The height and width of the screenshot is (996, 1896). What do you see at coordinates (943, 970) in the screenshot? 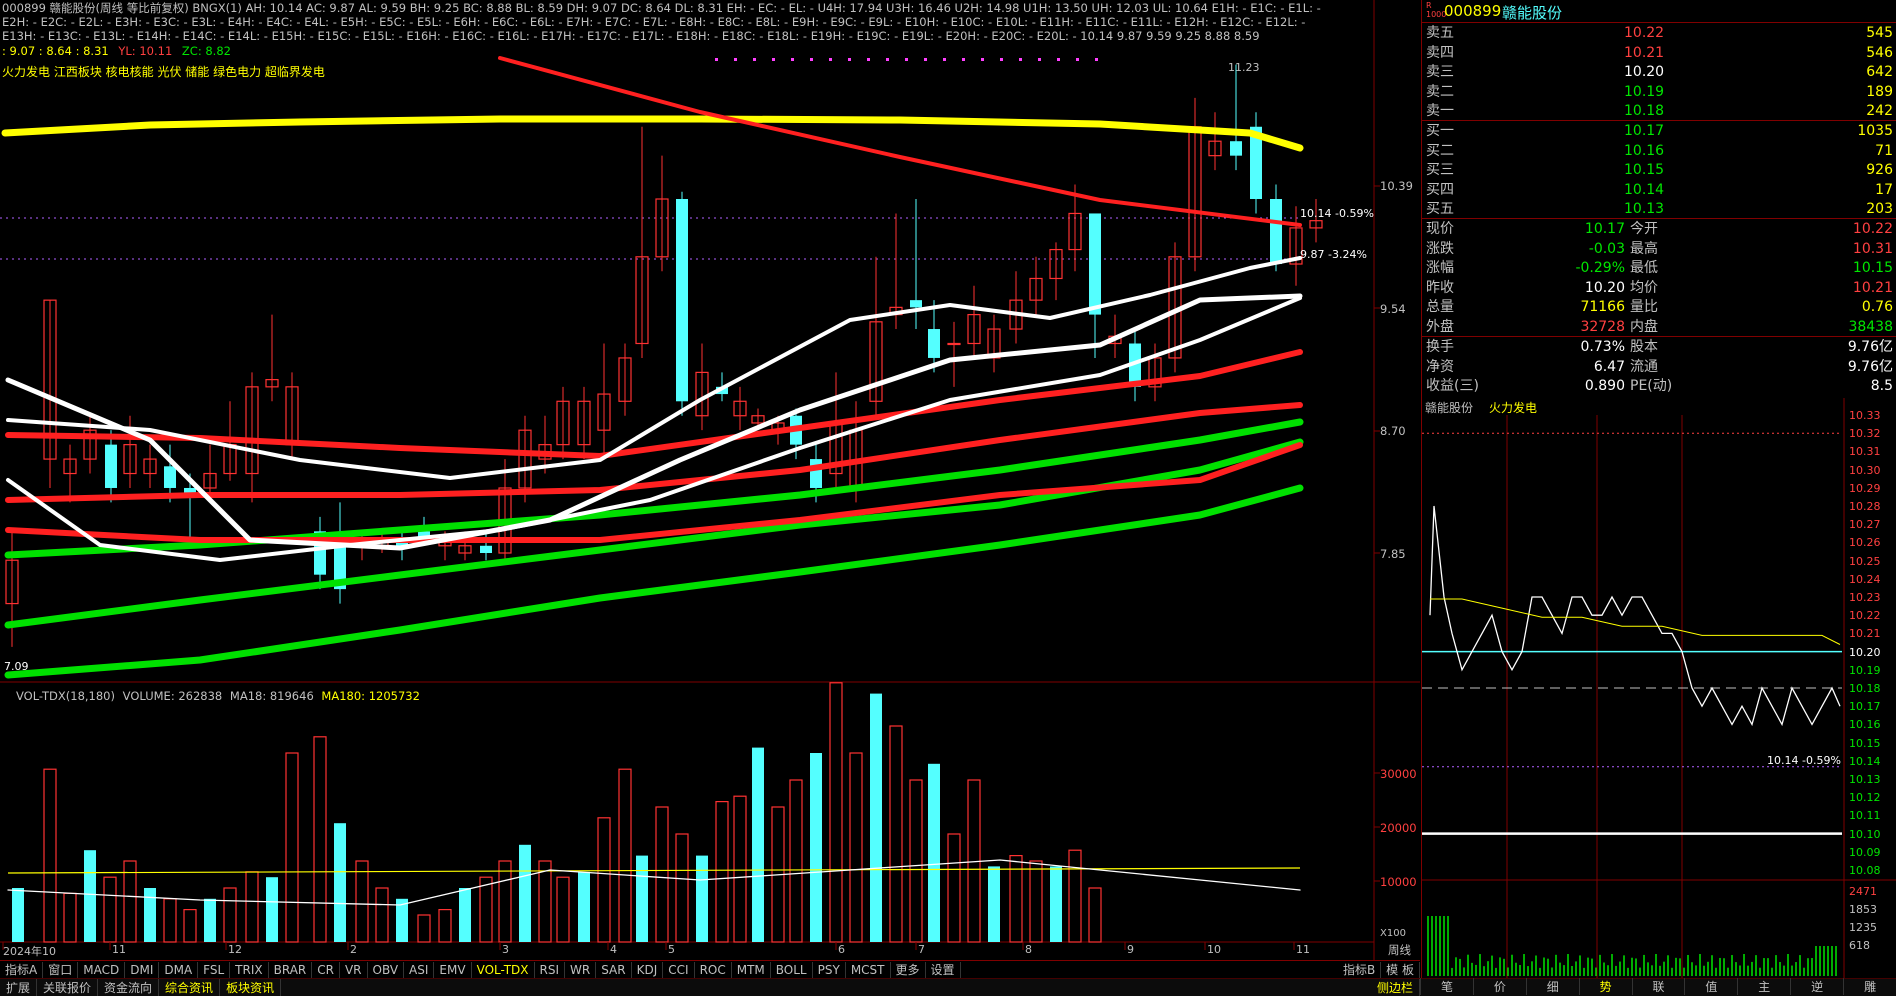
I see `indicator-tab-设置: 设置` at bounding box center [943, 970].